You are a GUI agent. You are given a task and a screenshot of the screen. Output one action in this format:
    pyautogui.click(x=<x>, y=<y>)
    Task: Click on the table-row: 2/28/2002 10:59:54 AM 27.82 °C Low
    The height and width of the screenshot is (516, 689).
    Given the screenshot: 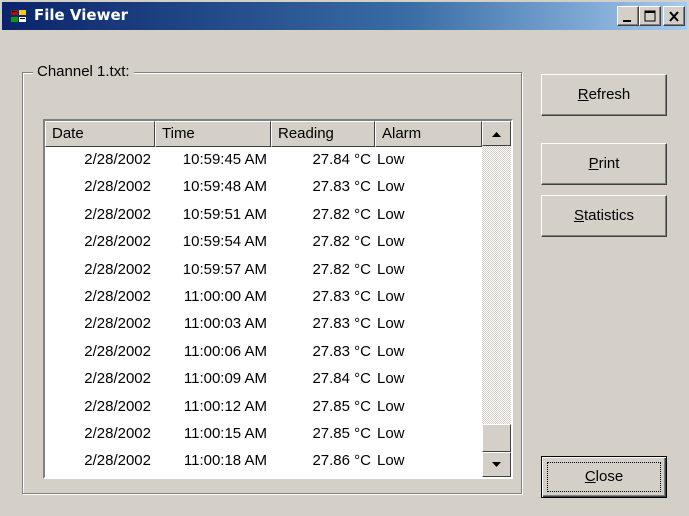 What is the action you would take?
    pyautogui.click(x=263, y=242)
    